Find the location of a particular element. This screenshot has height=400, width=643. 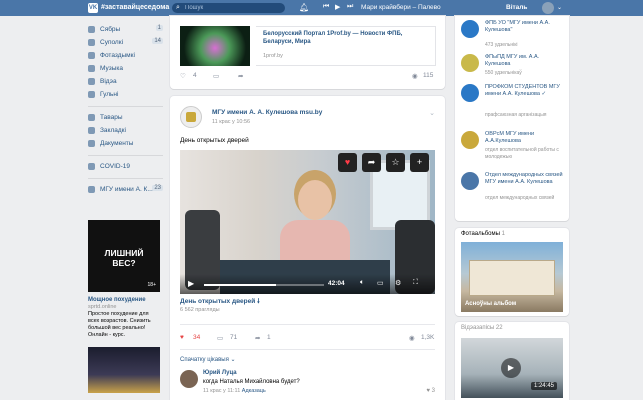

video-thumb-duration: 1:24:45 is located at coordinates (543, 386).